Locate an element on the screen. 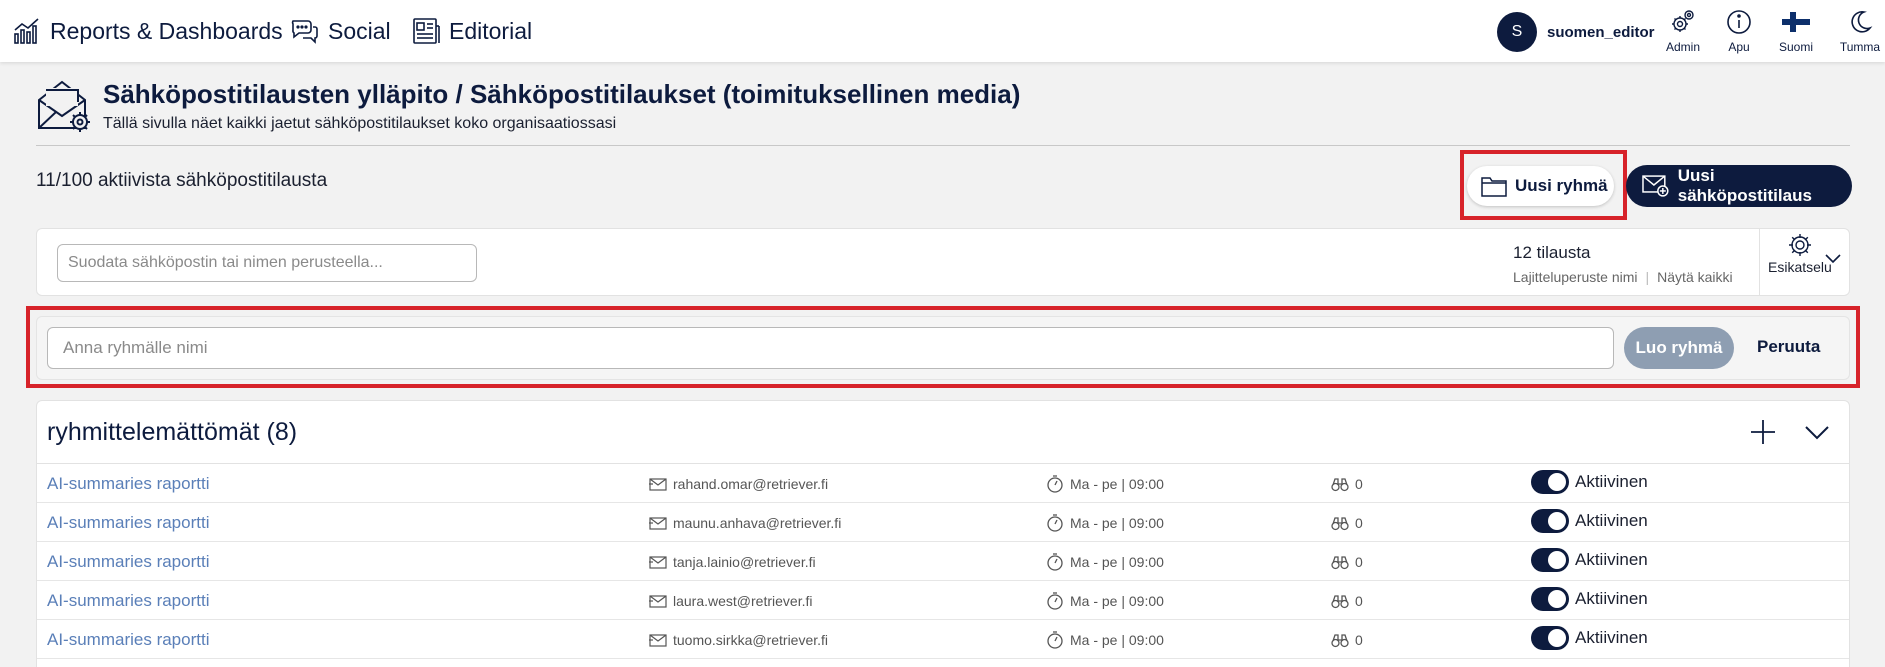 The height and width of the screenshot is (667, 1885). tool-language: Suomi is located at coordinates (1796, 31).